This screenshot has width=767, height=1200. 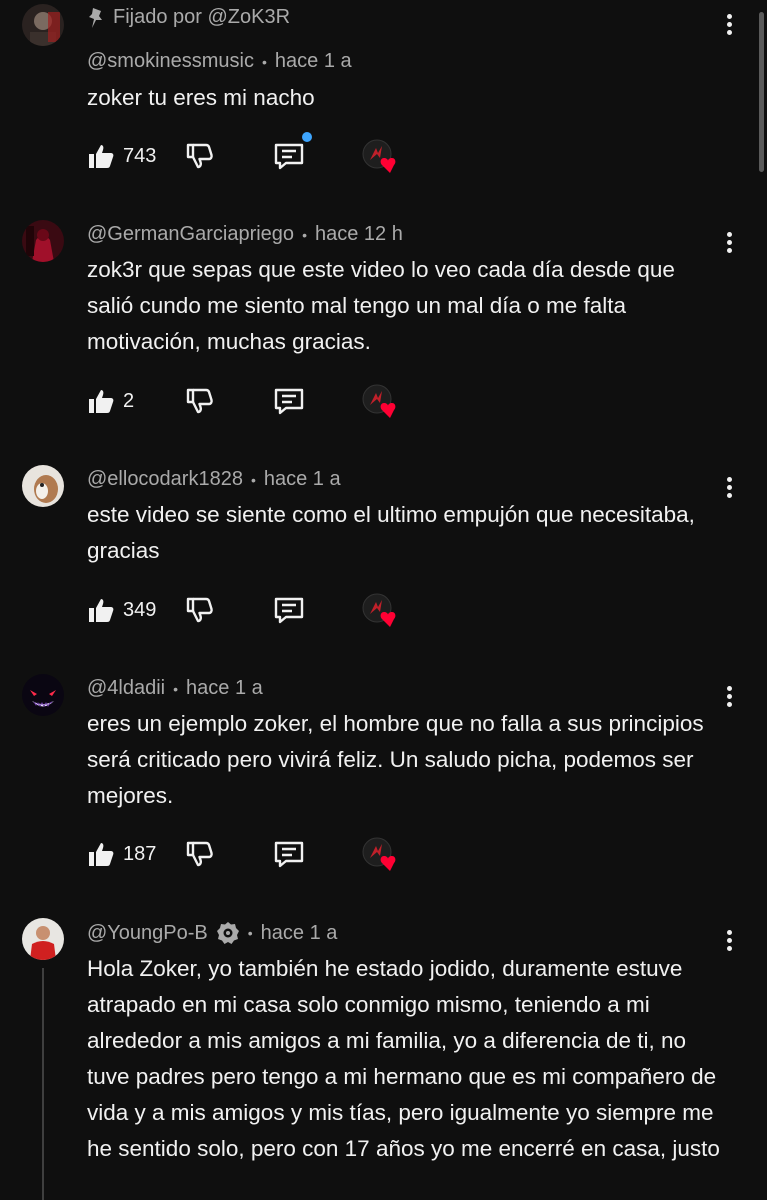 What do you see at coordinates (95, 17) in the screenshot?
I see `pin-icon` at bounding box center [95, 17].